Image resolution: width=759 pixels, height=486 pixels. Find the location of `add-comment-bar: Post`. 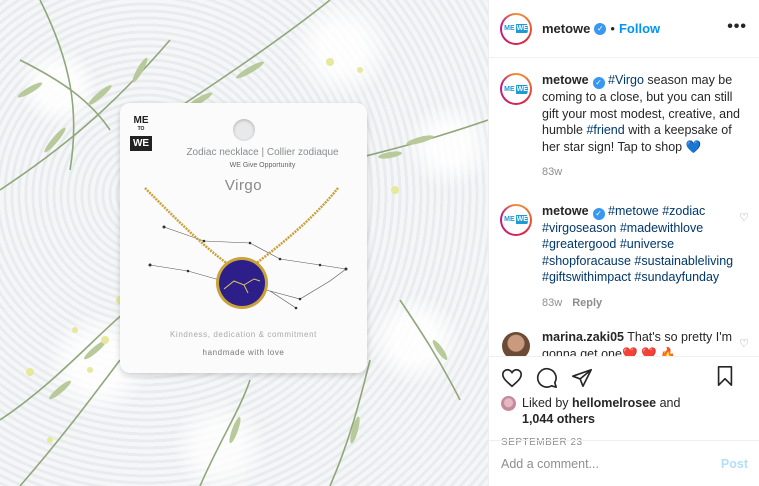

add-comment-bar: Post is located at coordinates (624, 463).